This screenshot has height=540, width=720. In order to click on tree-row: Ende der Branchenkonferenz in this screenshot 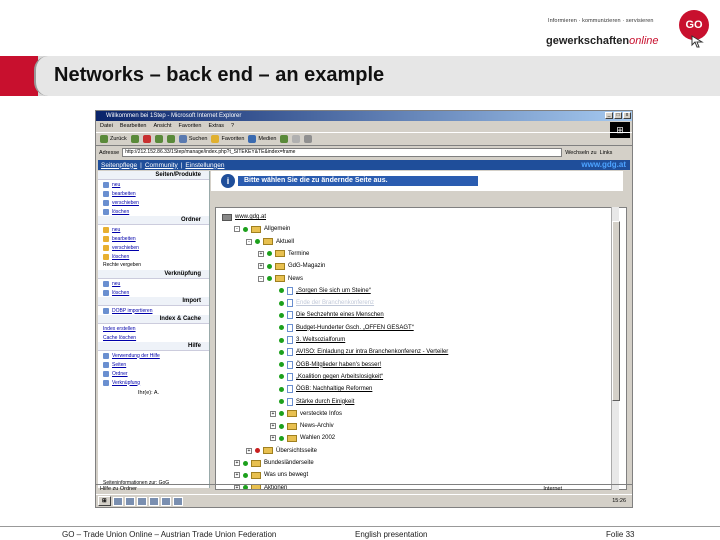, I will do `click(322, 303)`.